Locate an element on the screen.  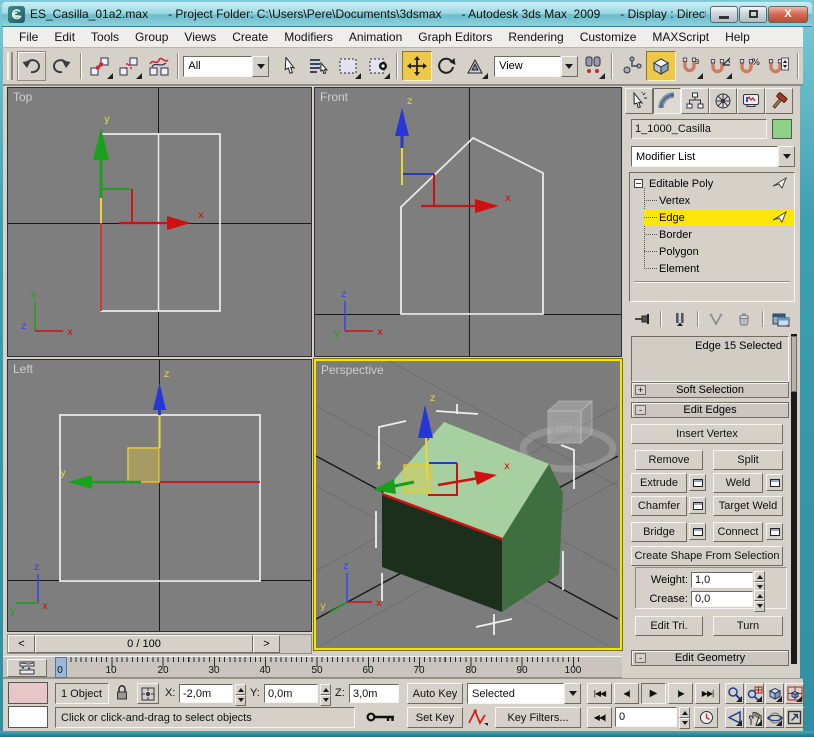
viewport-front-label: Front is located at coordinates (334, 97).